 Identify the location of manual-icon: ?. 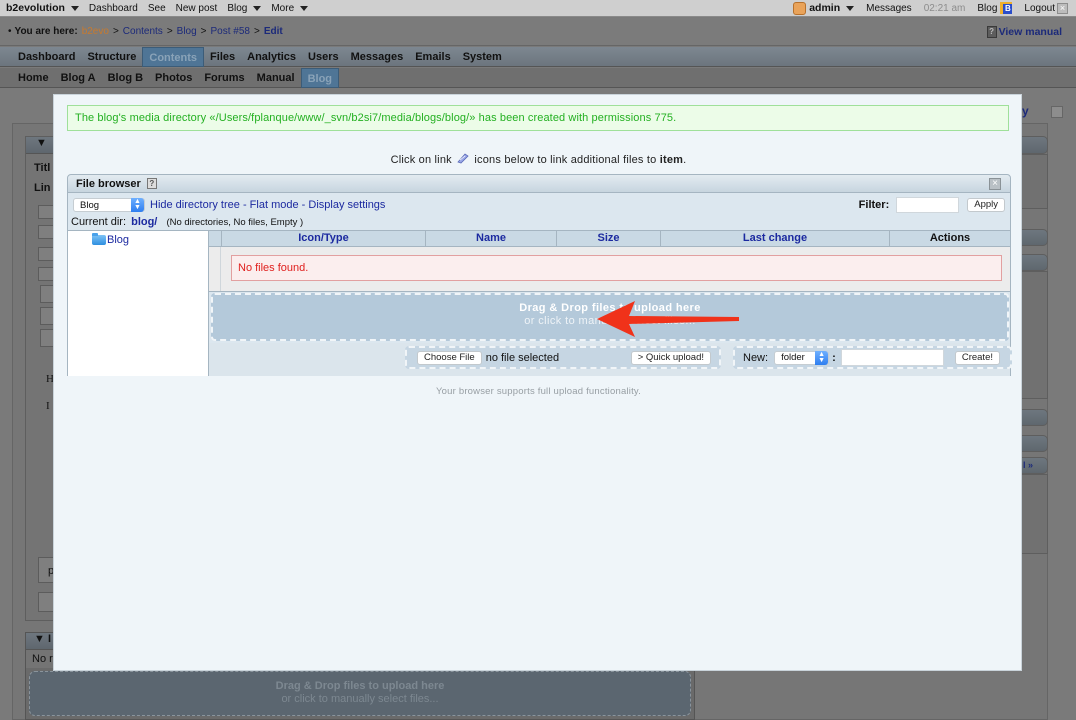
(991, 31).